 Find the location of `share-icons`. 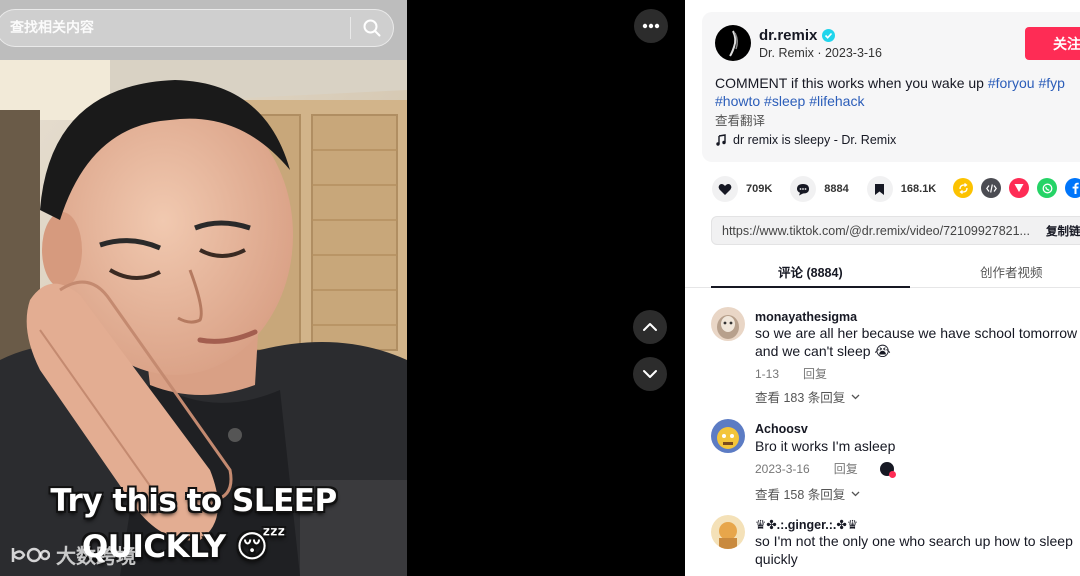

share-icons is located at coordinates (1016, 188).